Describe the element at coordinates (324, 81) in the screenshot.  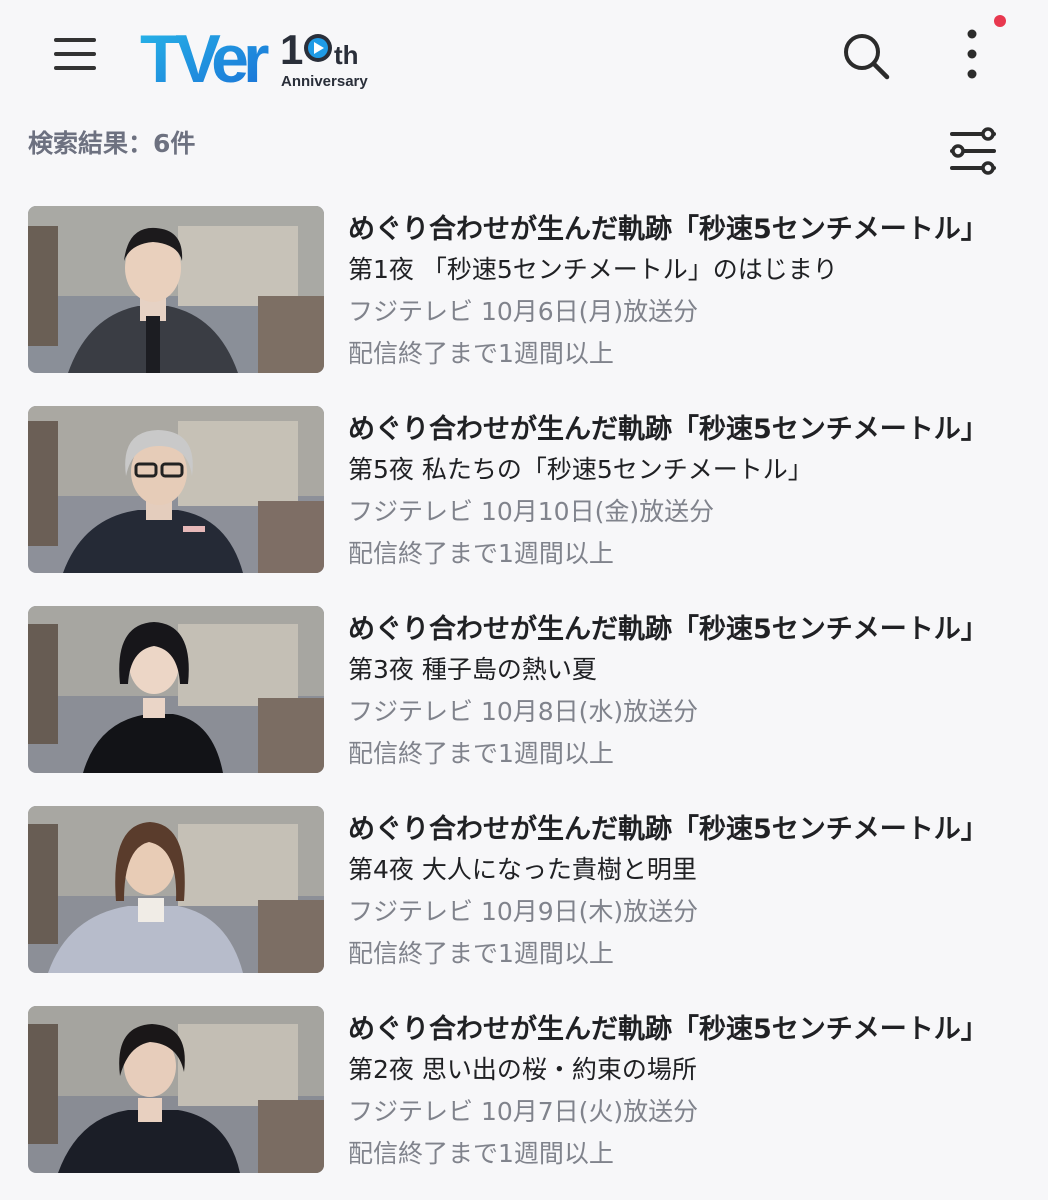
I see `logo-anniversary-text: Anniversary` at that location.